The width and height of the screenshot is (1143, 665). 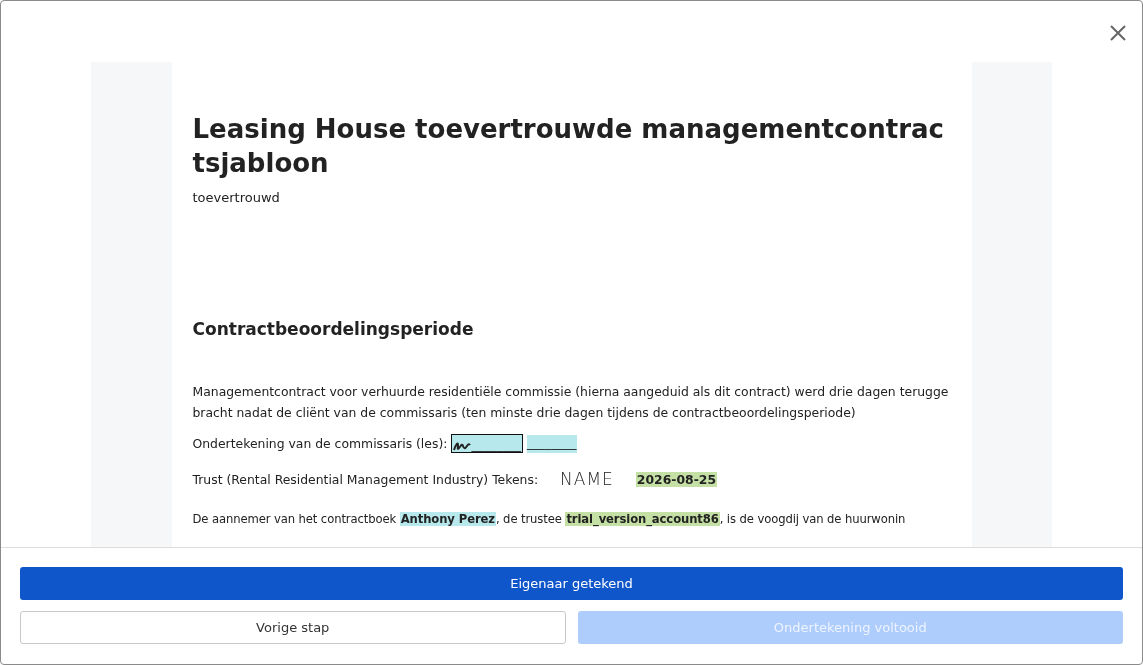 I want to click on paragraph: Managementcontract voor verhuurde residentiële commissie (hierna aangeduid als dit contract) werd drie dagen teruggebracht nadat de cliënt van de commissaris (ten minste drie dagen tijdens de contractbeoordelingsperiode), so click(x=571, y=402).